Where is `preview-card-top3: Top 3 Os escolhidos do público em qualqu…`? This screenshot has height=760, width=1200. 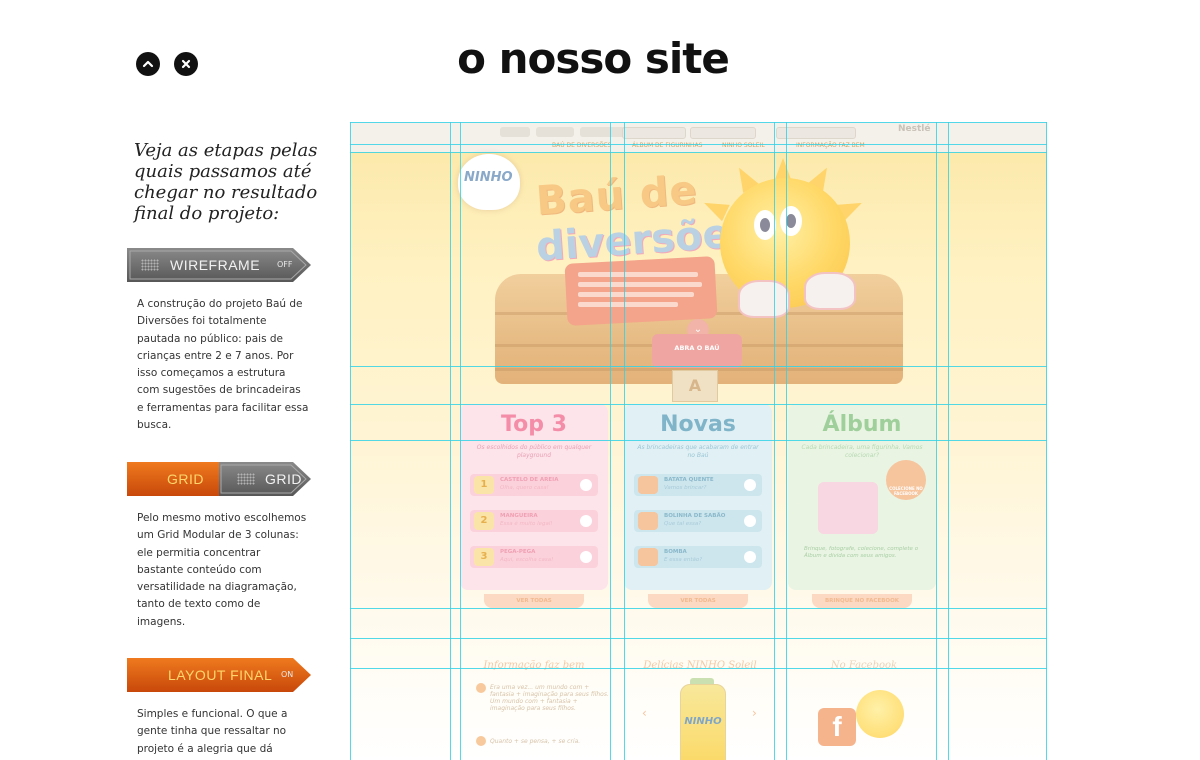
preview-card-top3: Top 3 Os escolhidos do público em qualqu… is located at coordinates (534, 506).